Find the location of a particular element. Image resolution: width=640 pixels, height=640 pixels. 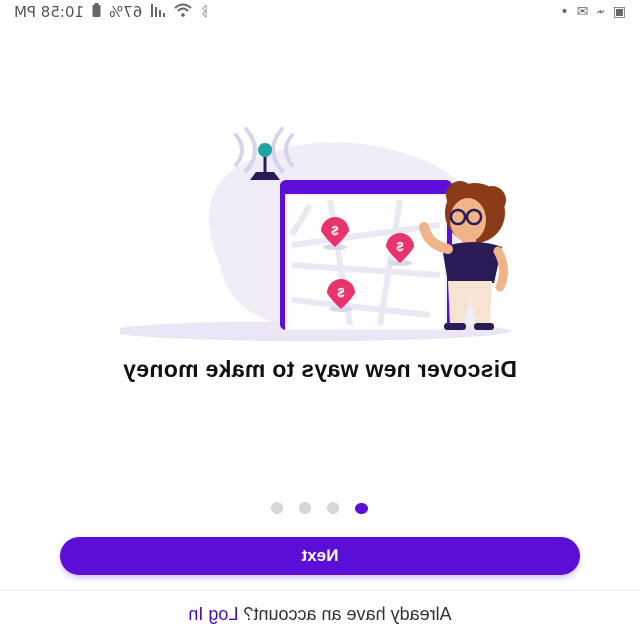

next-button: Next is located at coordinates (320, 556).